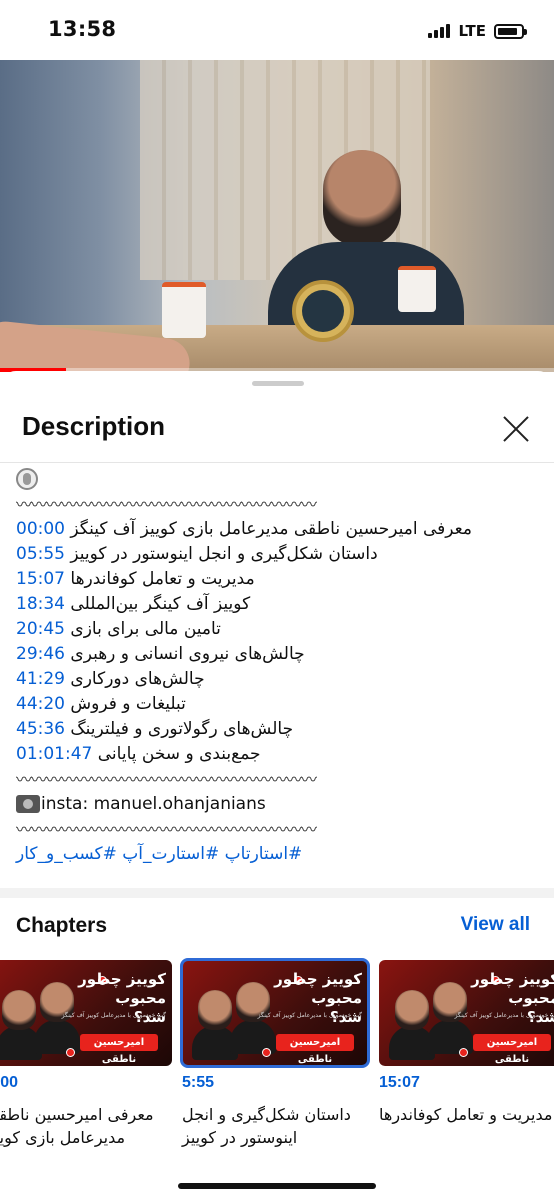 This screenshot has height=1200, width=554. Describe the element at coordinates (128, 704) in the screenshot. I see `timestamp-text: تبلیغات و فروش` at that location.